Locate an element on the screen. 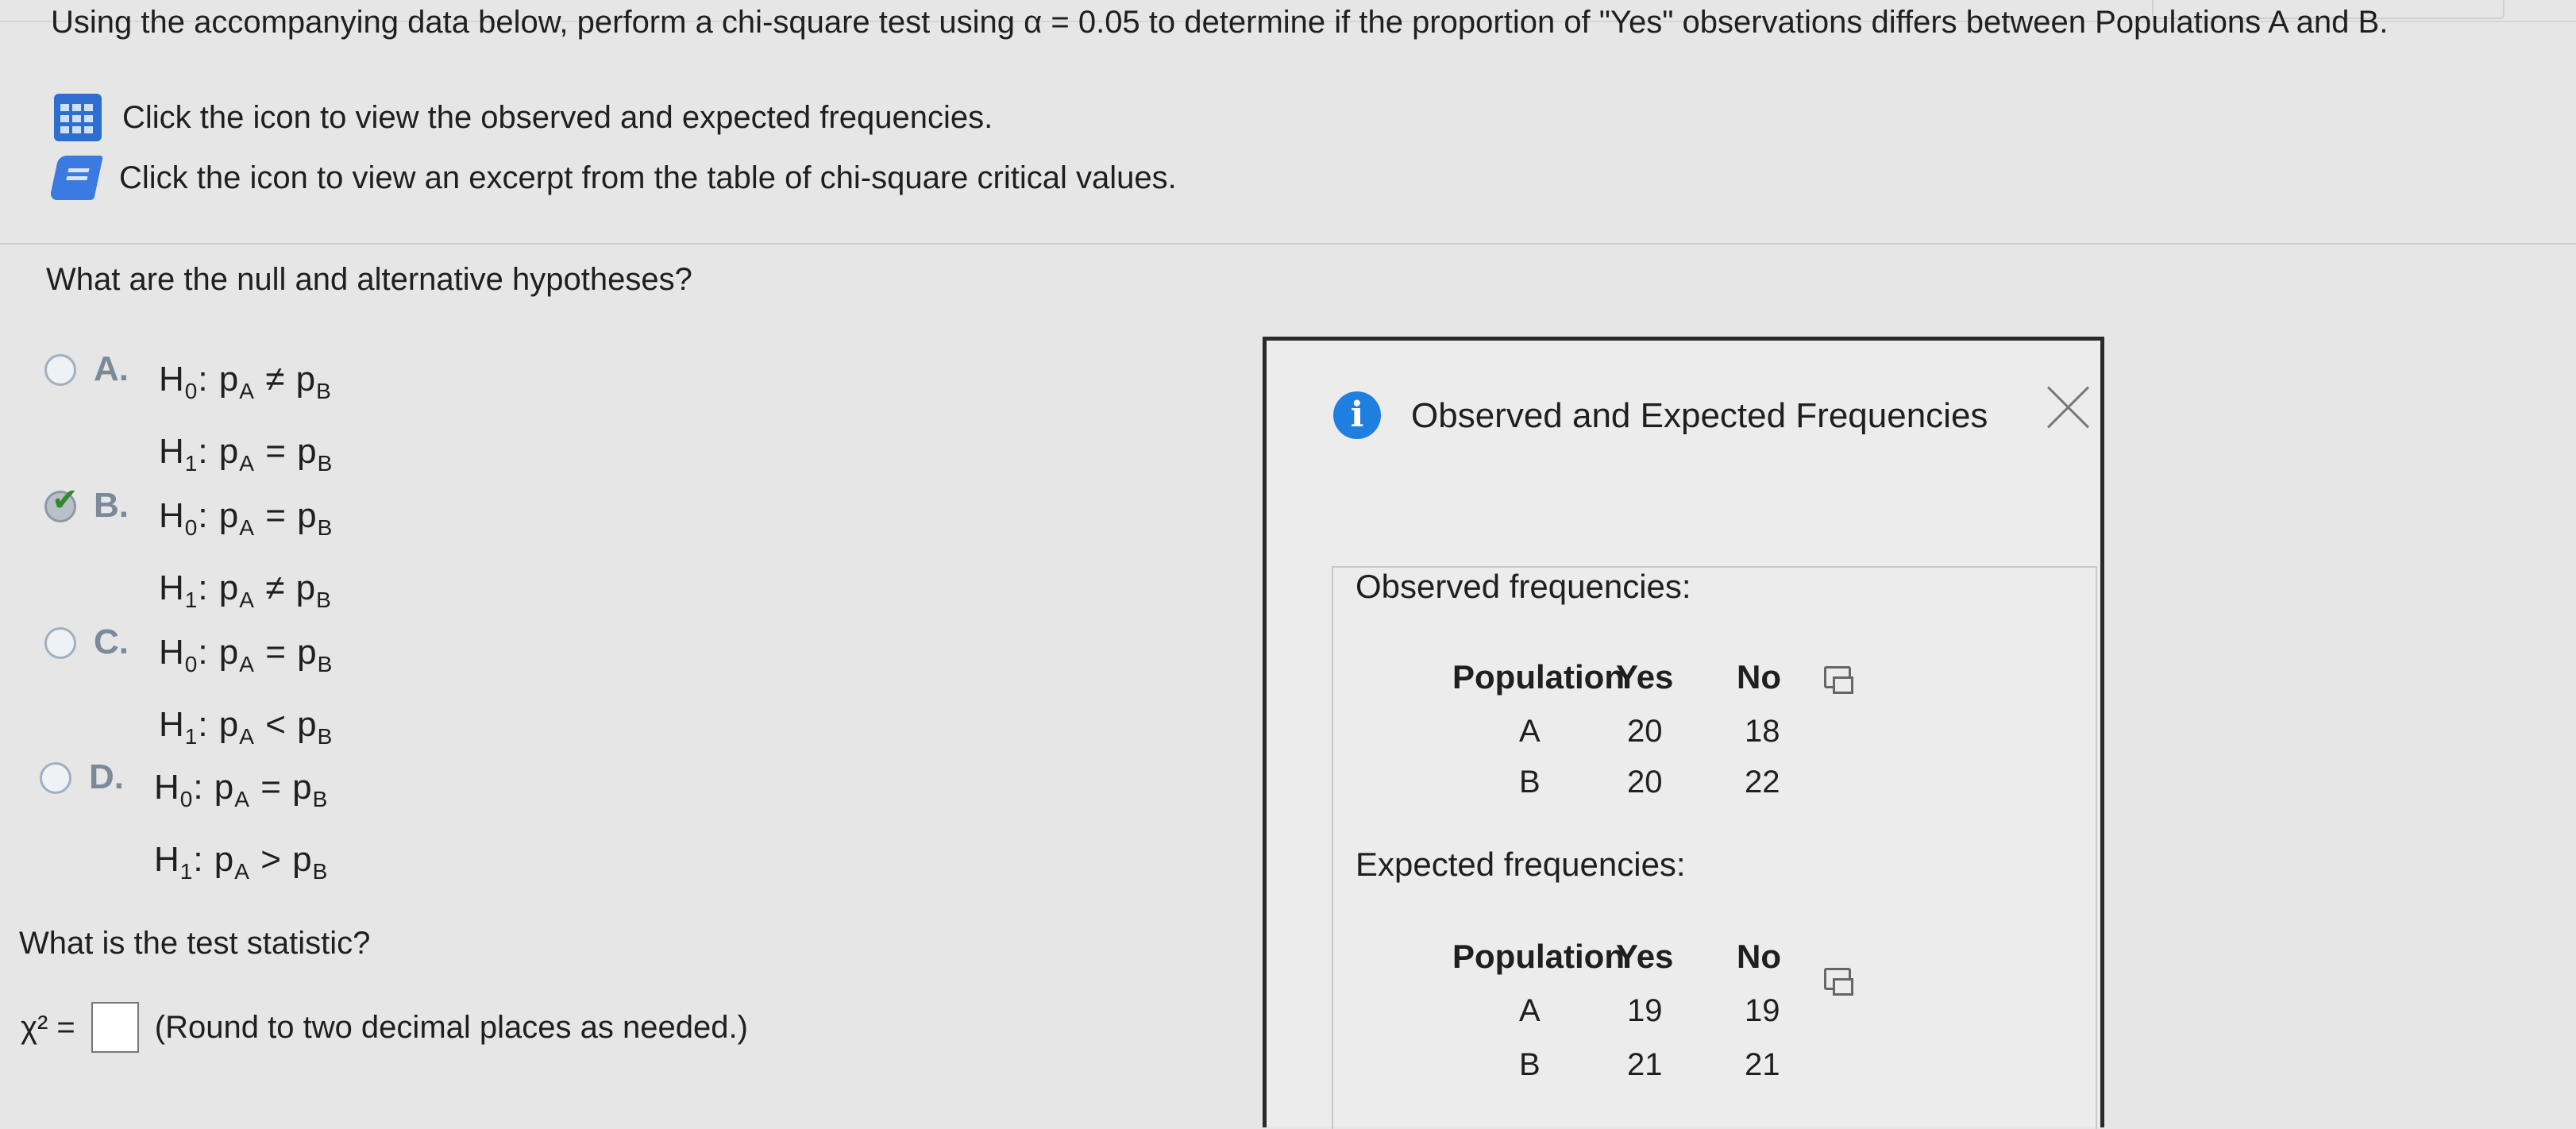 The image size is (2576, 1129). chi-square-symbol: χ² = is located at coordinates (48, 1027).